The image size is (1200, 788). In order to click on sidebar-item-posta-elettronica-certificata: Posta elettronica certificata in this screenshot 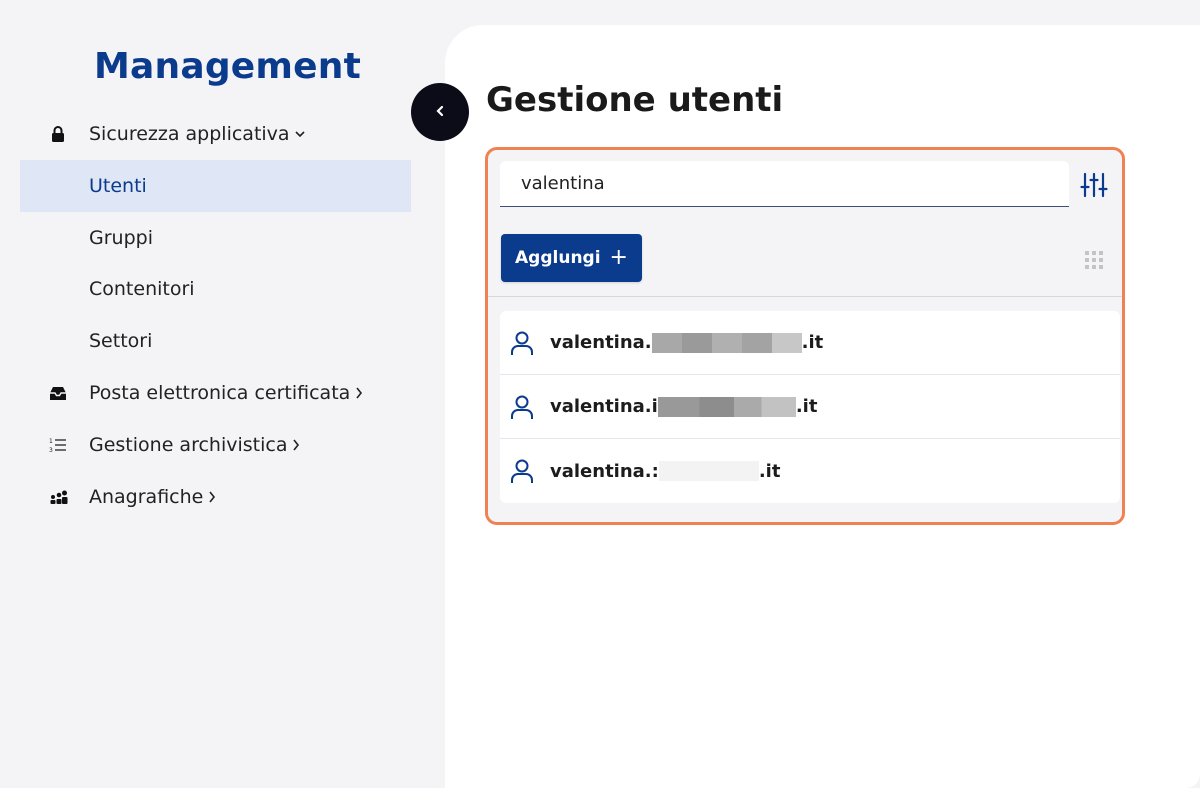, I will do `click(215, 393)`.